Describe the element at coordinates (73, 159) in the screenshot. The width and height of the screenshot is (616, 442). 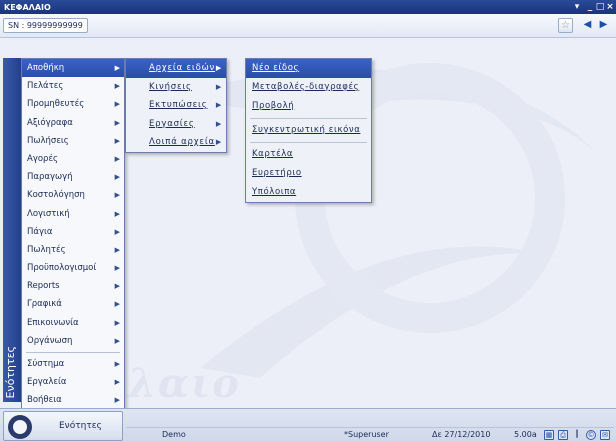
I see `menu-item-agores: Αγορές ▶` at that location.